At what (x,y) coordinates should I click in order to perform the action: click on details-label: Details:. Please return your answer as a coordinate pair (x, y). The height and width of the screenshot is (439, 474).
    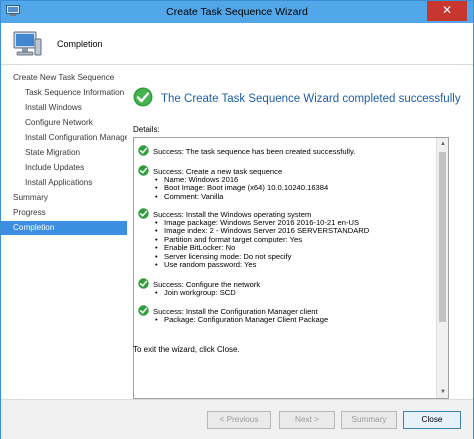
    Looking at the image, I should click on (146, 129).